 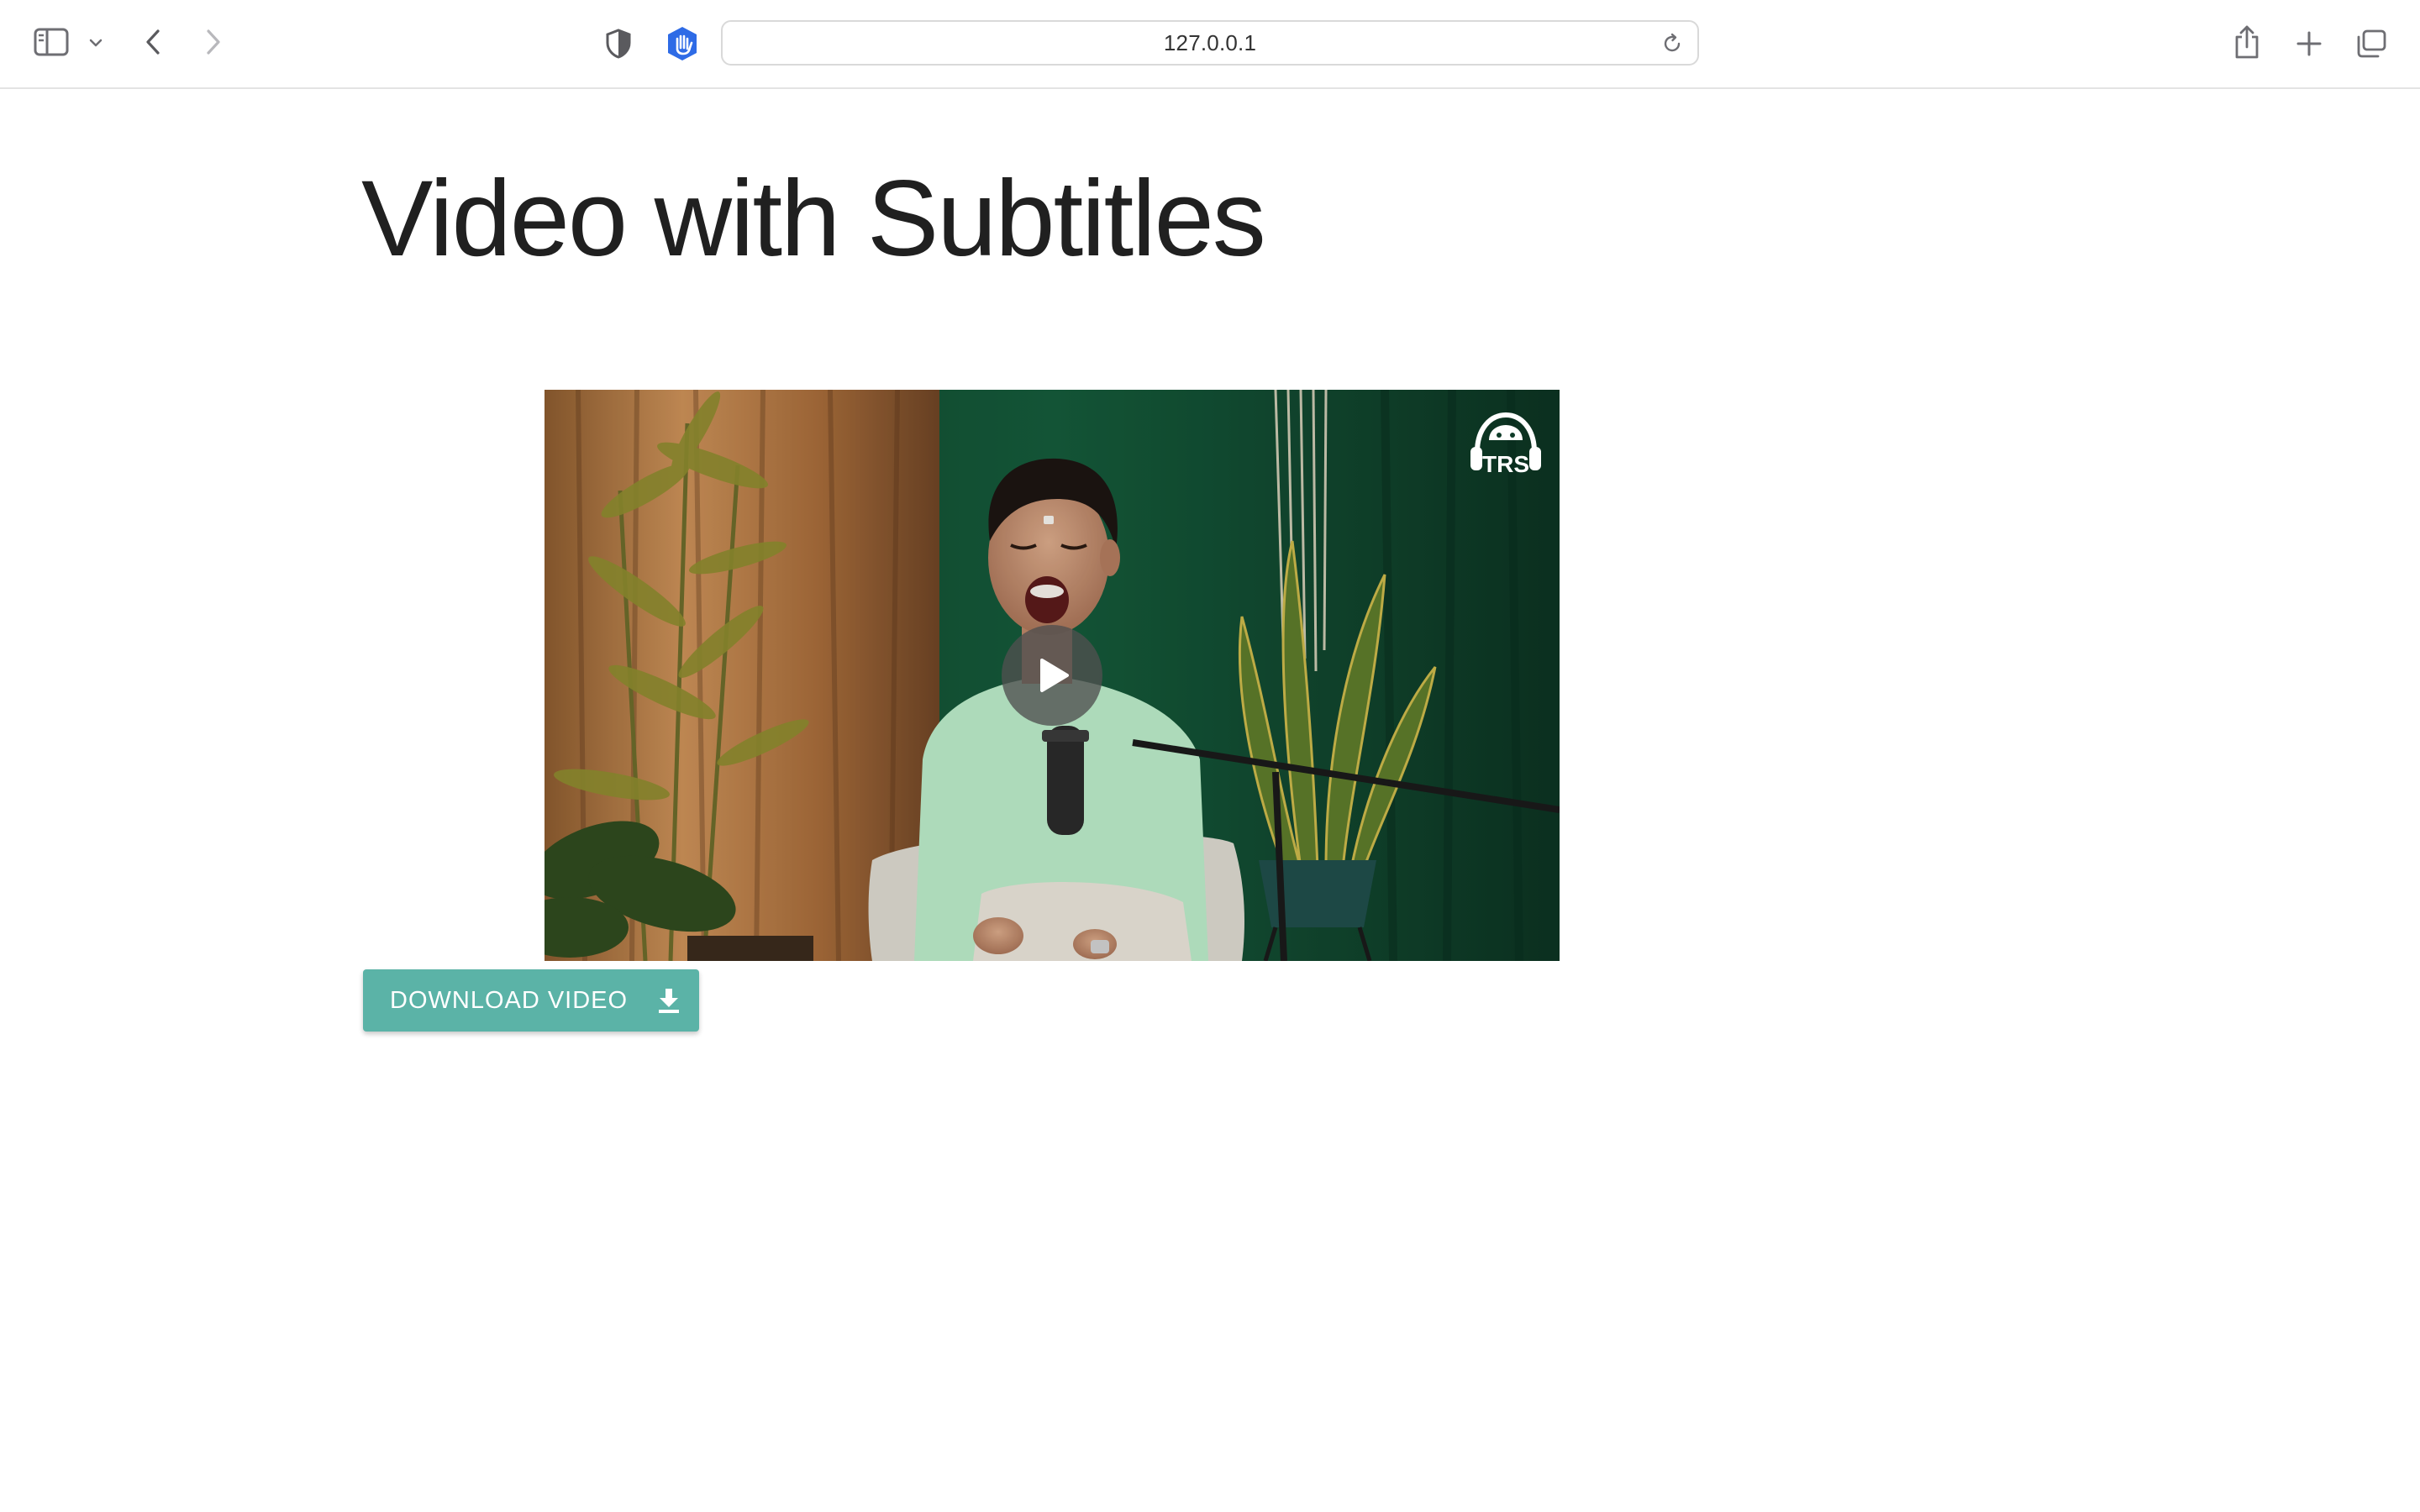 What do you see at coordinates (813, 219) in the screenshot?
I see `page-title: Video with Subtitles` at bounding box center [813, 219].